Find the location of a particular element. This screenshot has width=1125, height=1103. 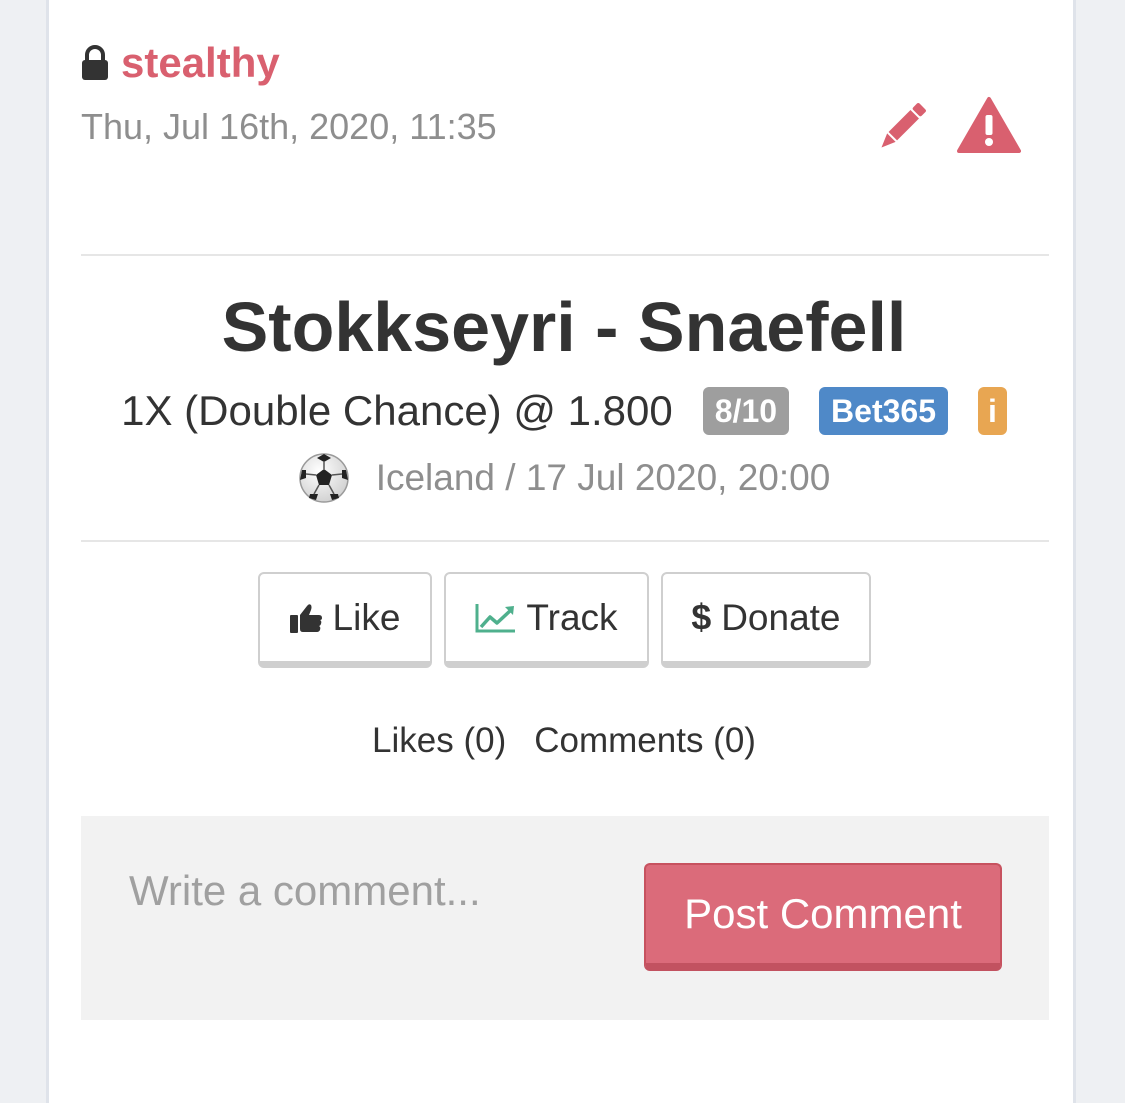

pick-selection: 1X (Double Chance) @ 1.800 is located at coordinates (397, 410).